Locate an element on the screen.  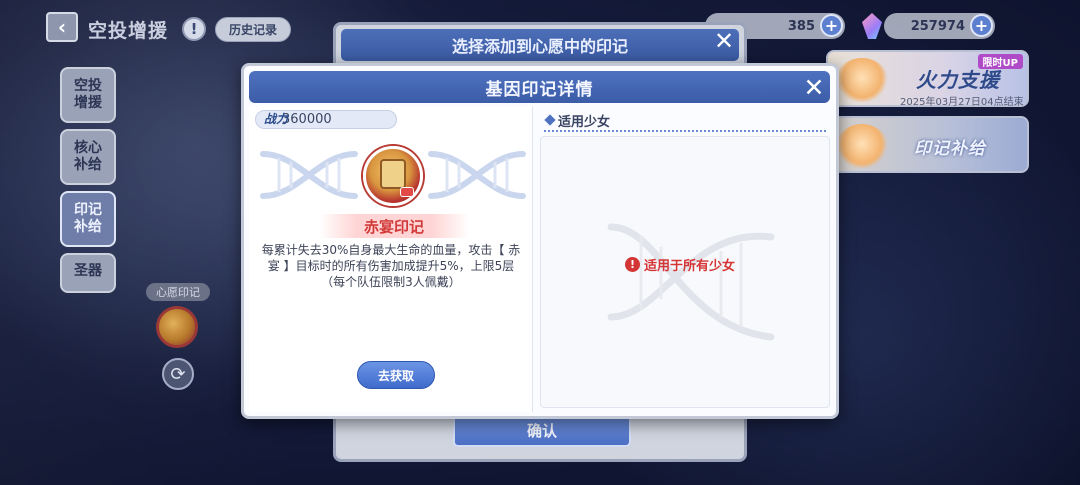
tab-airdrop-reinforce: 空投 增援 is located at coordinates (88, 95).